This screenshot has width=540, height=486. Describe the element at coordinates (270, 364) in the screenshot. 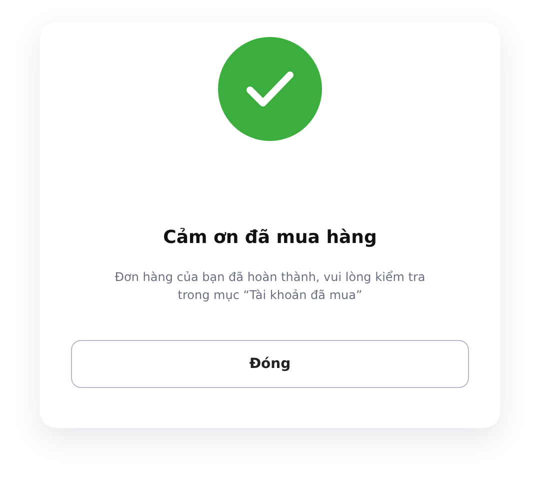

I see `close-button: Đóng` at that location.